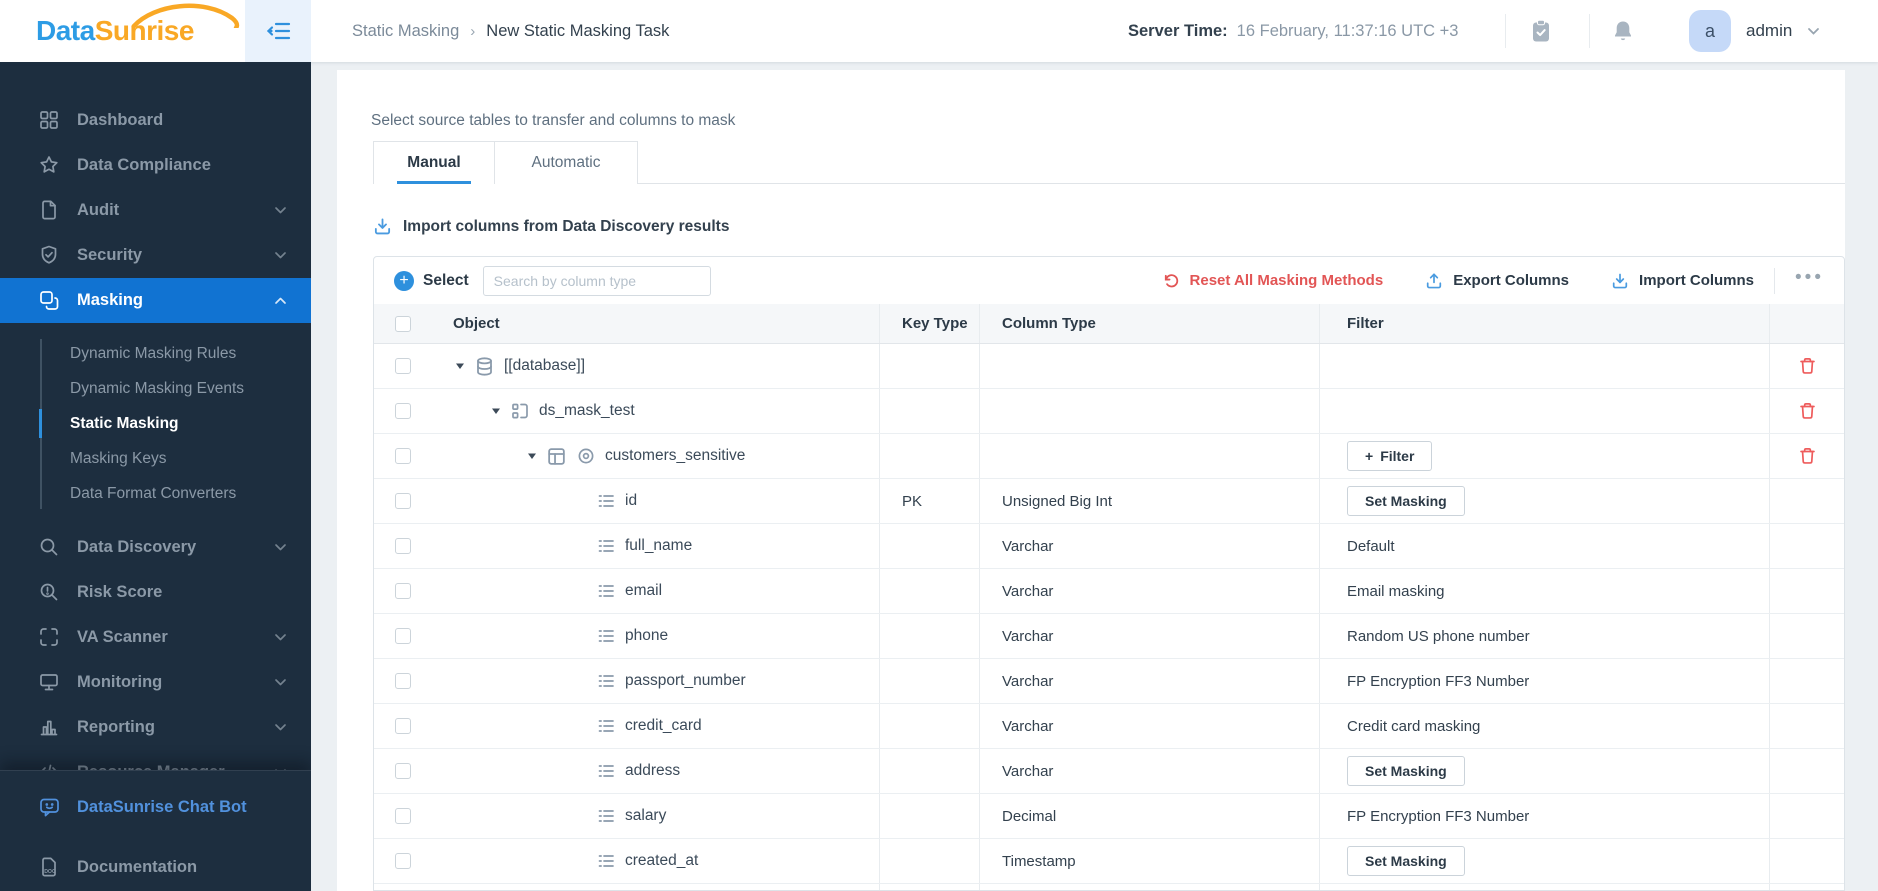  I want to click on tasks-button, so click(1541, 31).